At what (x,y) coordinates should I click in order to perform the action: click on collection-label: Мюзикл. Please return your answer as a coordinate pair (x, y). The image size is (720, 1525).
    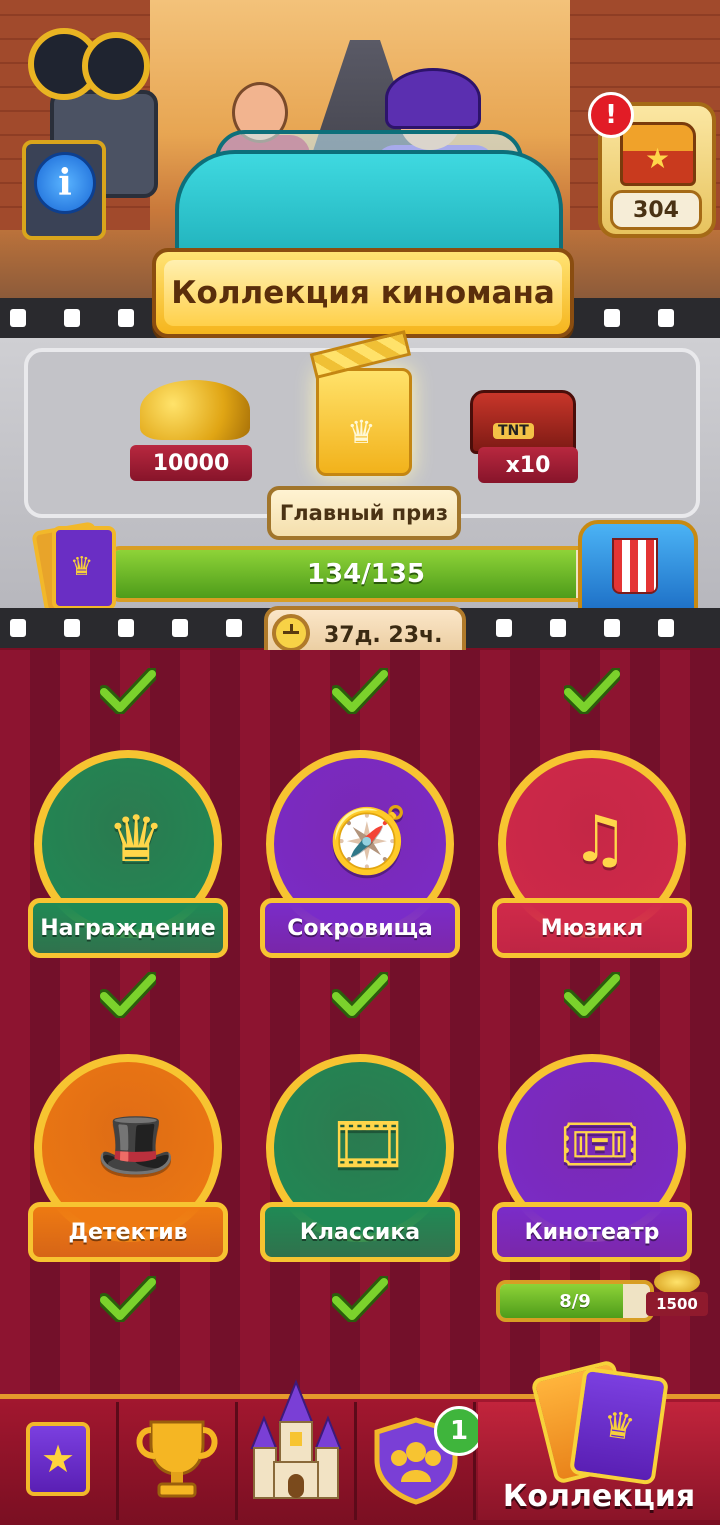
    Looking at the image, I should click on (592, 928).